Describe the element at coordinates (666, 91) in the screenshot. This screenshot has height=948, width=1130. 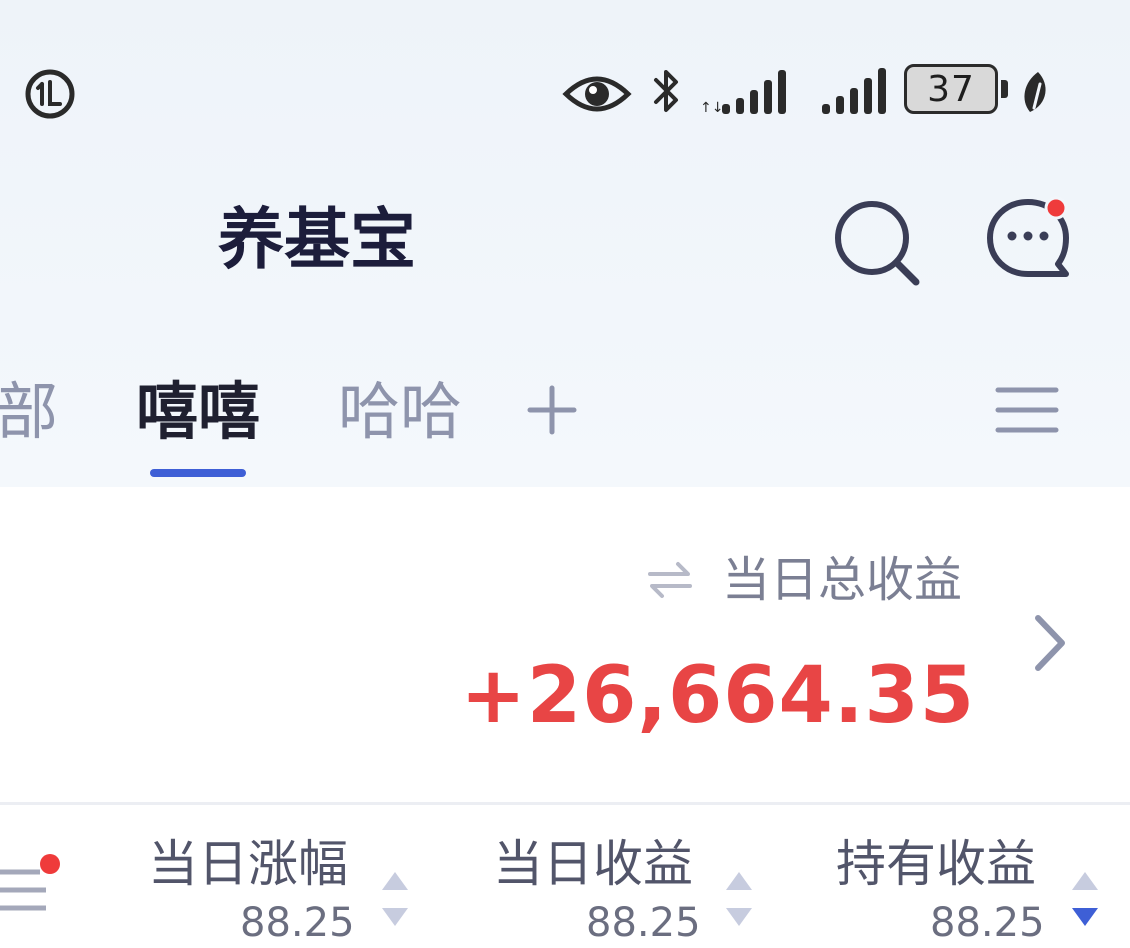
I see `bluetooth-icon` at that location.